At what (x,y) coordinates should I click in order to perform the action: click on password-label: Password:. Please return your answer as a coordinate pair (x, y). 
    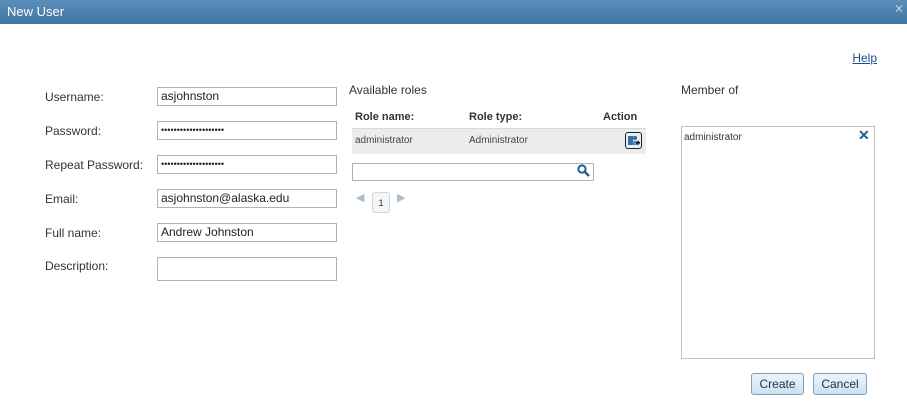
    Looking at the image, I should click on (73, 131).